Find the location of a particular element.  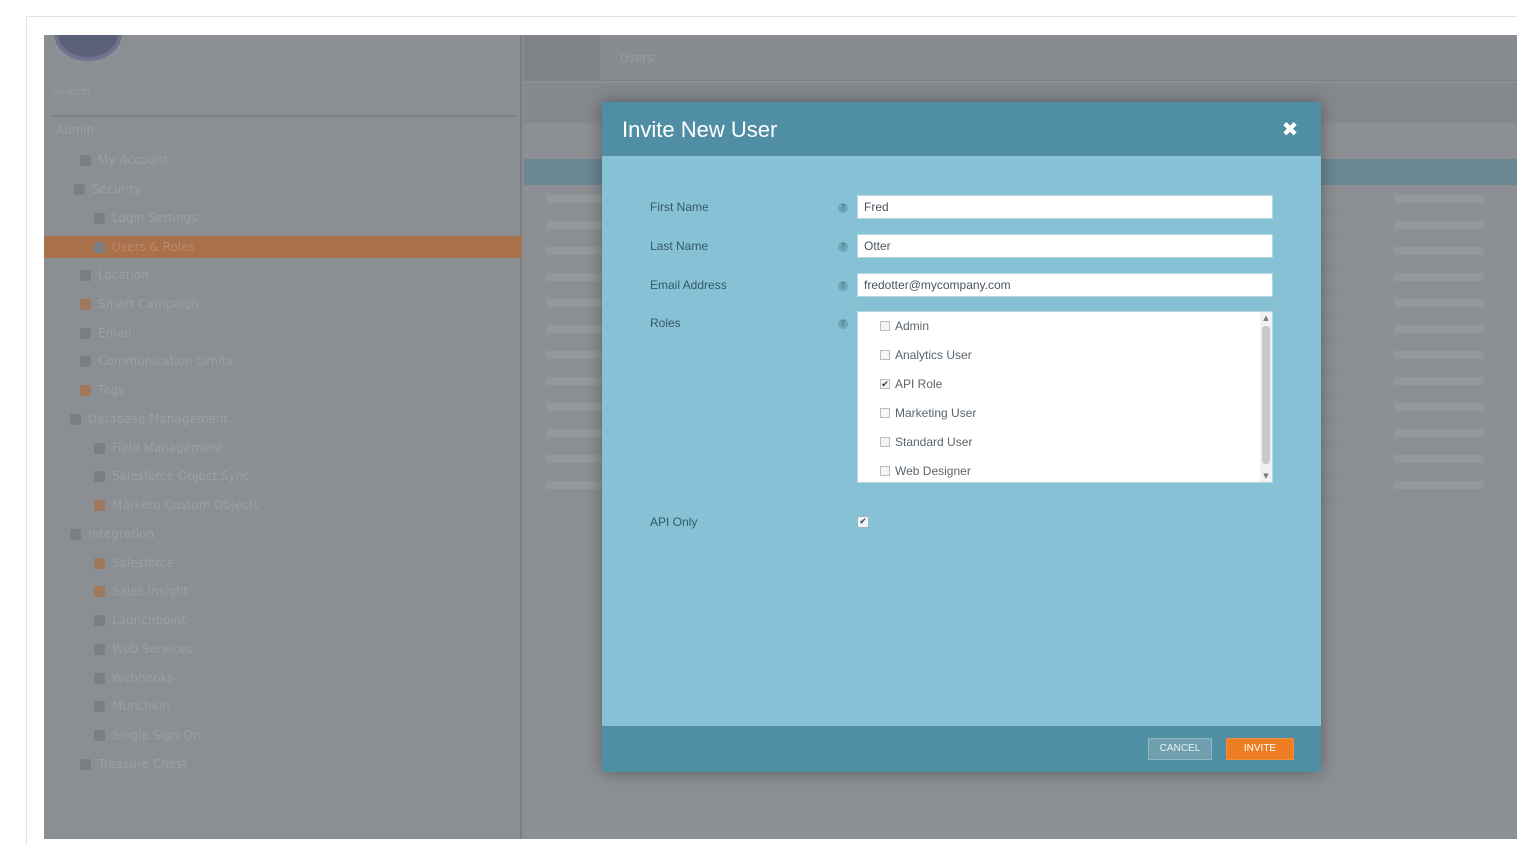

sidebar-item-label: Users & Roles is located at coordinates (153, 247).